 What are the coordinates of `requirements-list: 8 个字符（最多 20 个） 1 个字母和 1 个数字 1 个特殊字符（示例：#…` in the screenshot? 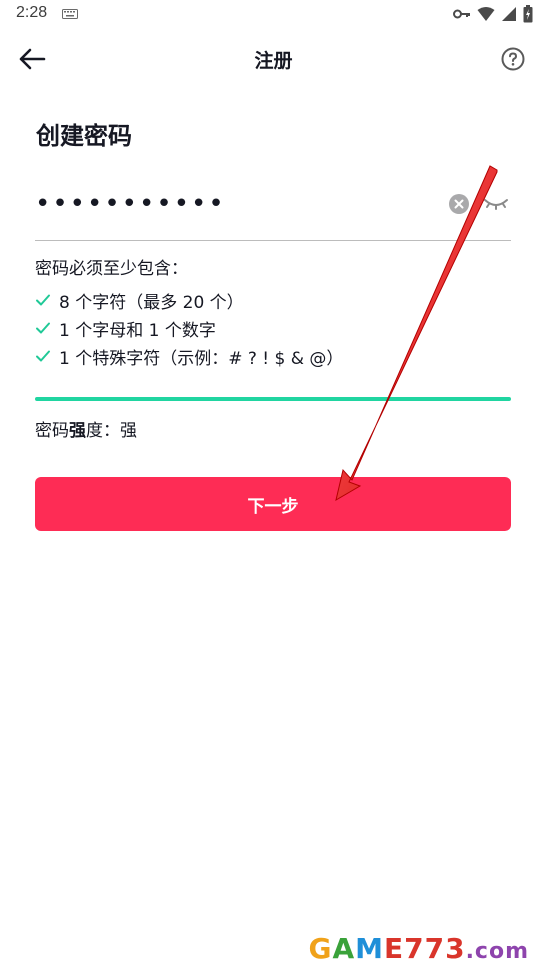 It's located at (189, 328).